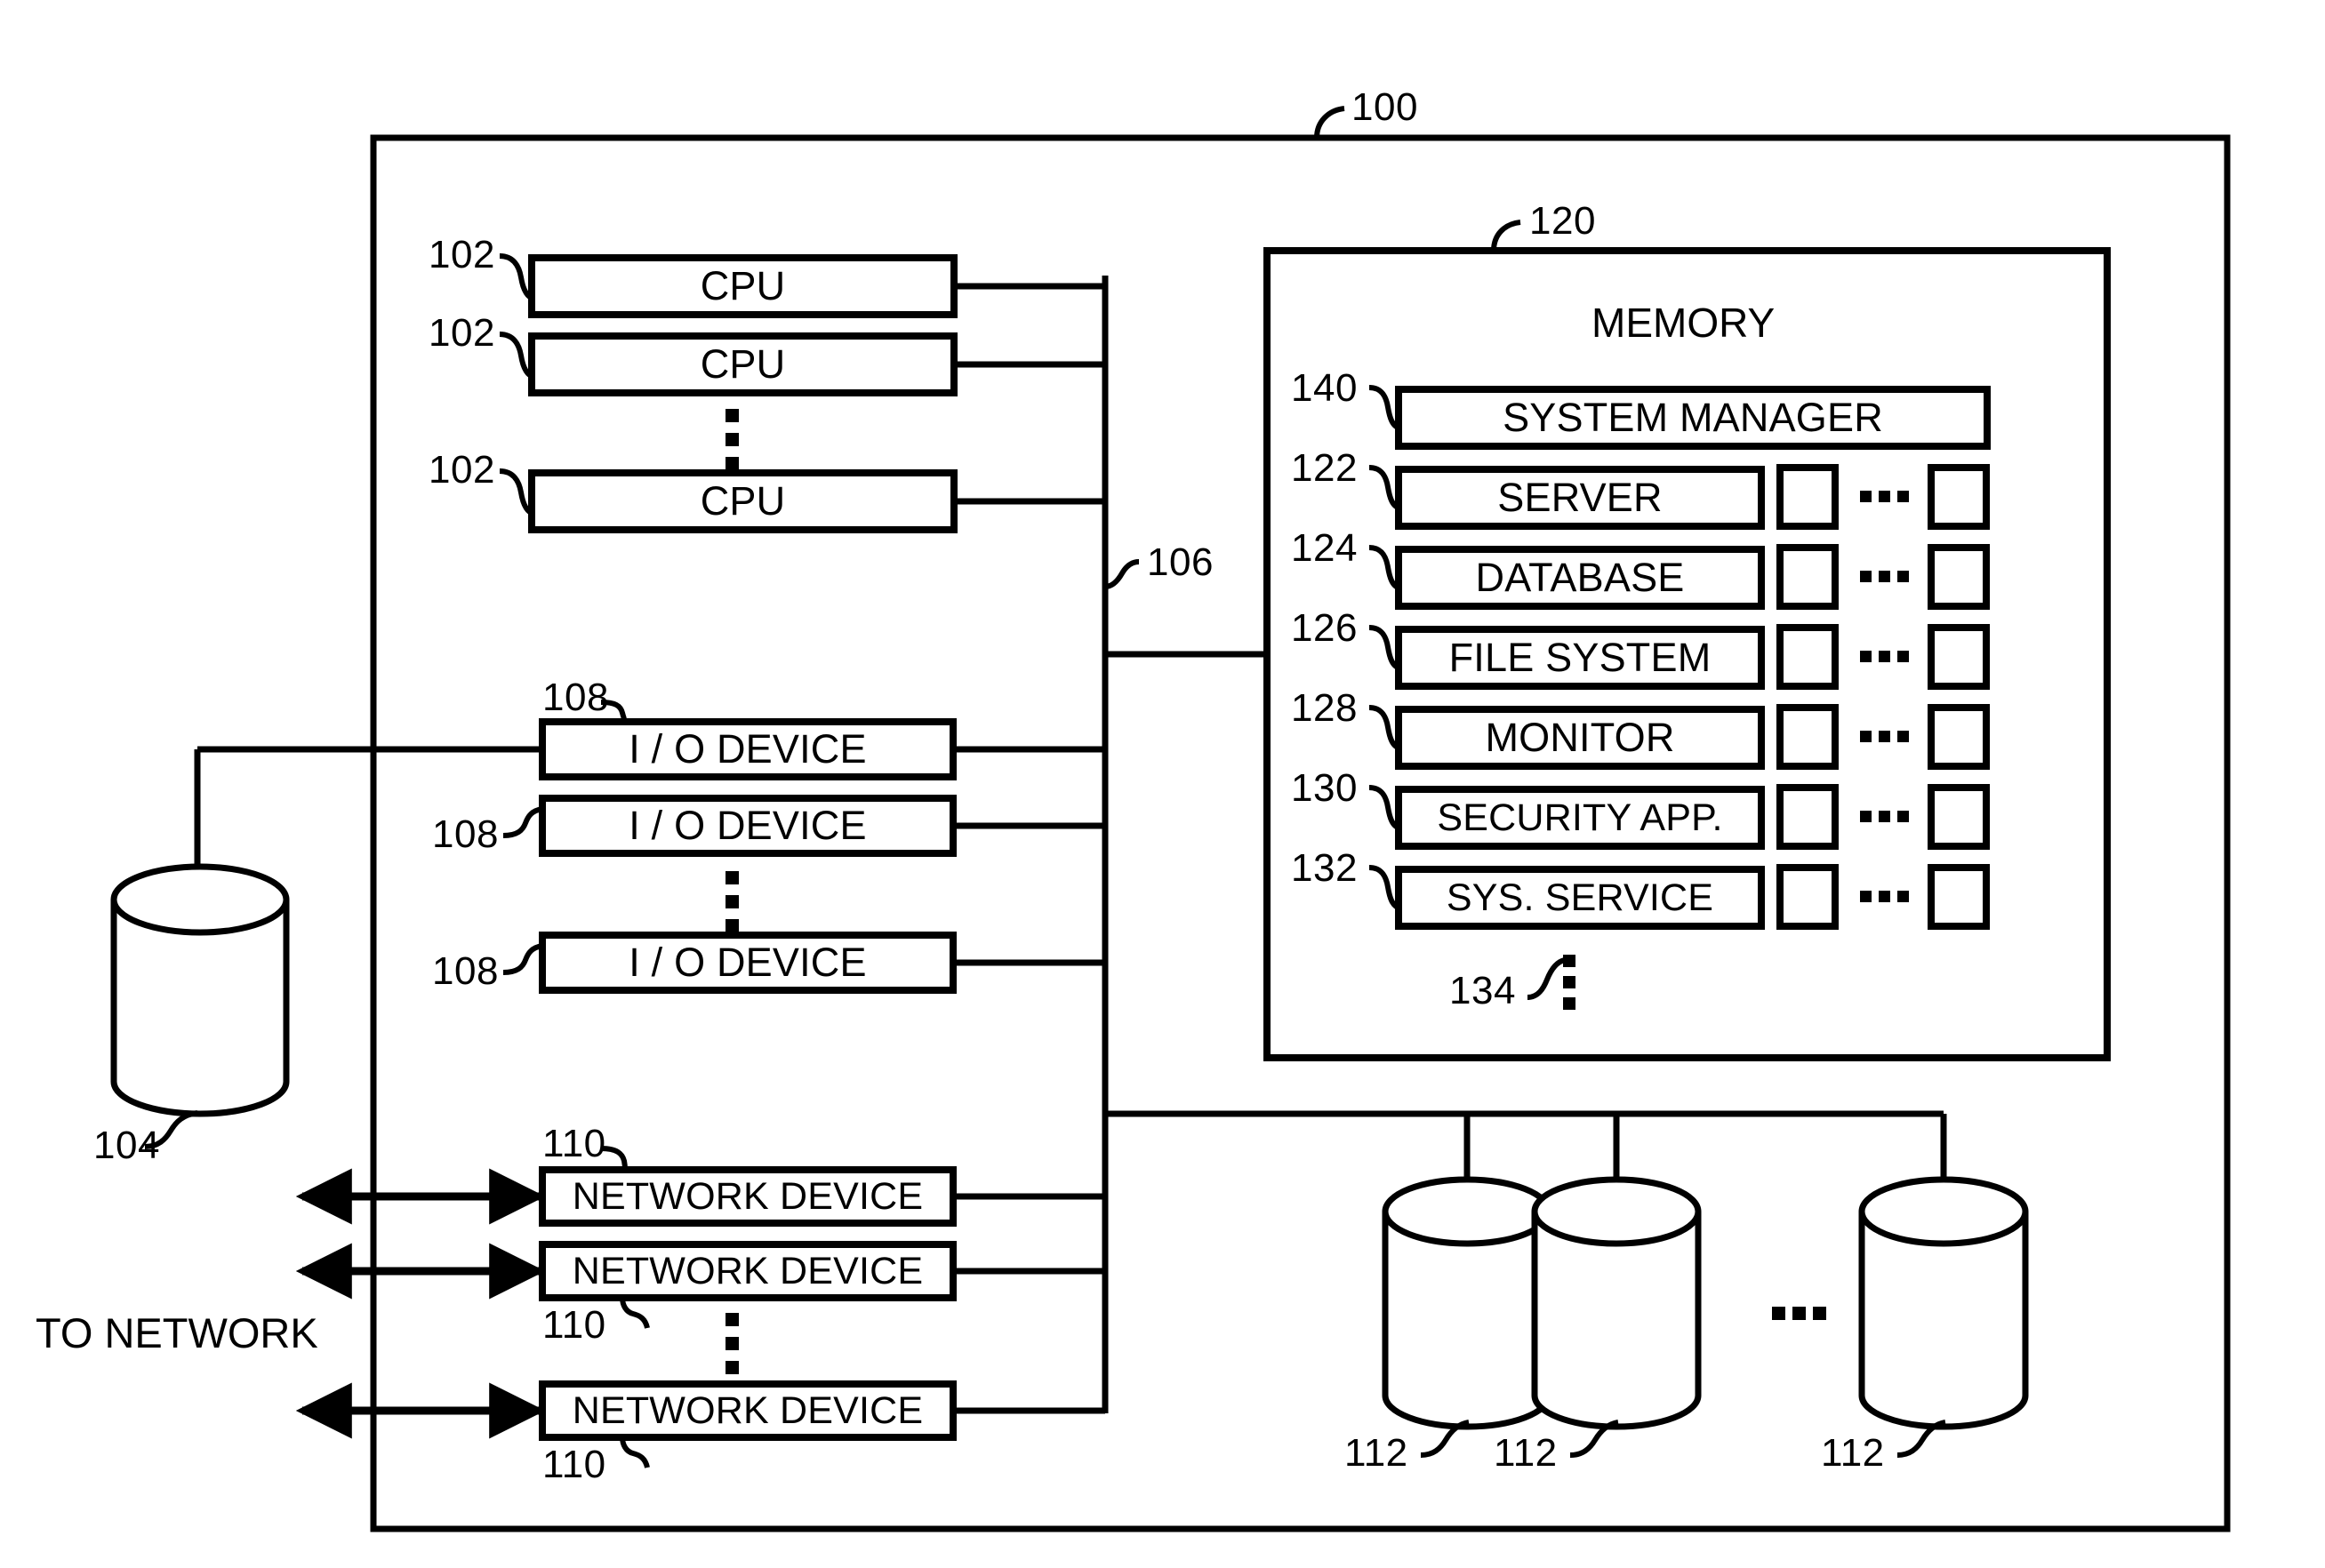  Describe the element at coordinates (1580, 577) in the screenshot. I see `module-label-database: DATABASE` at that location.